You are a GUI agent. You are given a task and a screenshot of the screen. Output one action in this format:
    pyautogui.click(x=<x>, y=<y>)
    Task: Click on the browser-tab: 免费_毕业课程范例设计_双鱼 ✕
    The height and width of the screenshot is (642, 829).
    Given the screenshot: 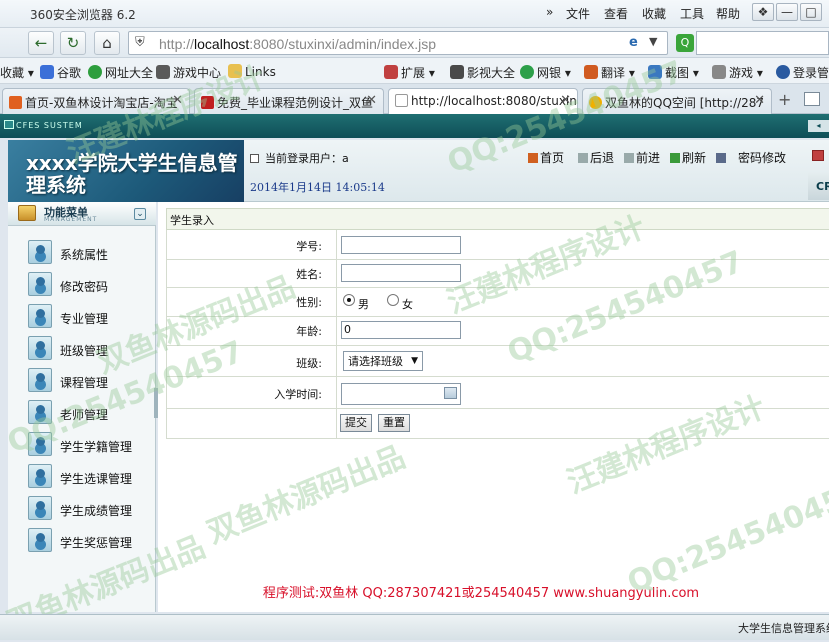 What is the action you would take?
    pyautogui.click(x=289, y=101)
    